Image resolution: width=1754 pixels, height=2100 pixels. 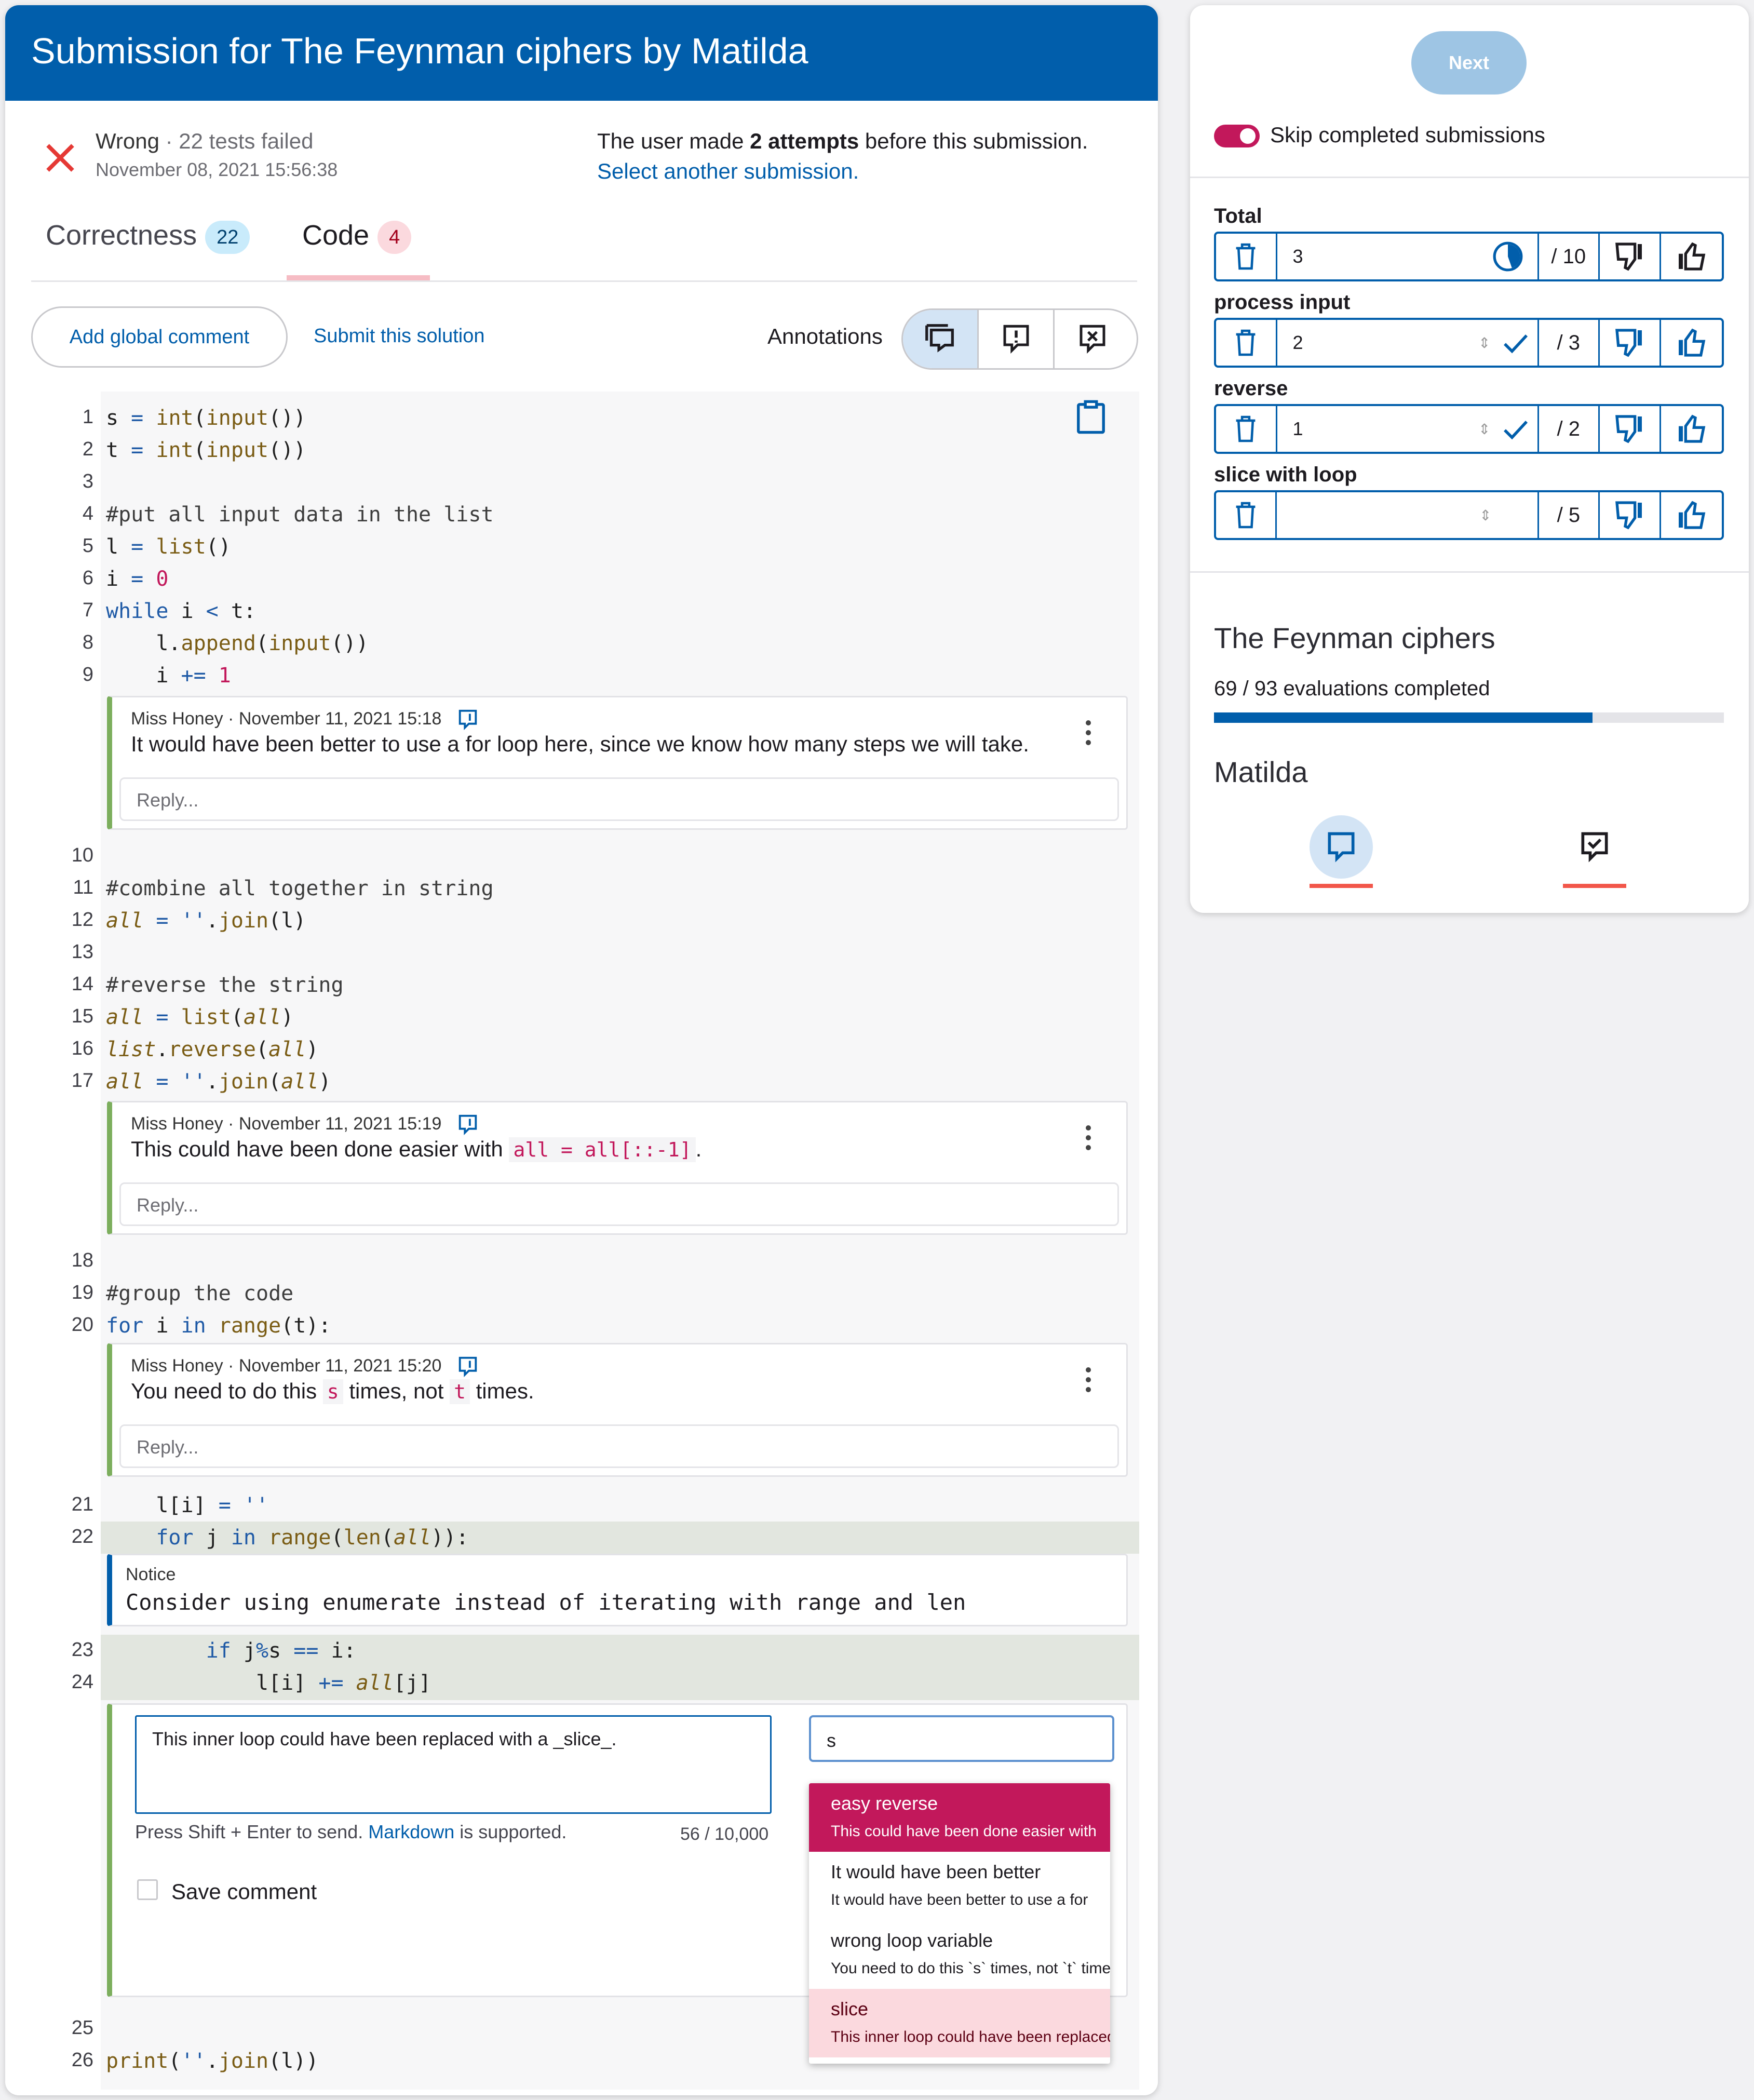 What do you see at coordinates (300, 515) in the screenshot?
I see `code-line: #put all input data in the list` at bounding box center [300, 515].